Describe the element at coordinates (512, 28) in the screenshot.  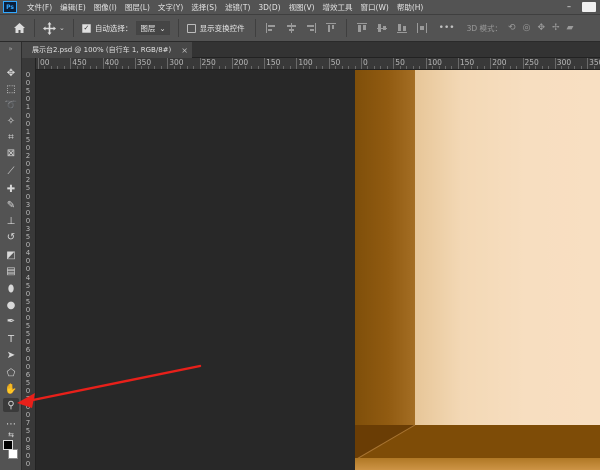
I see `3d-rotate-icon: ⟲` at that location.